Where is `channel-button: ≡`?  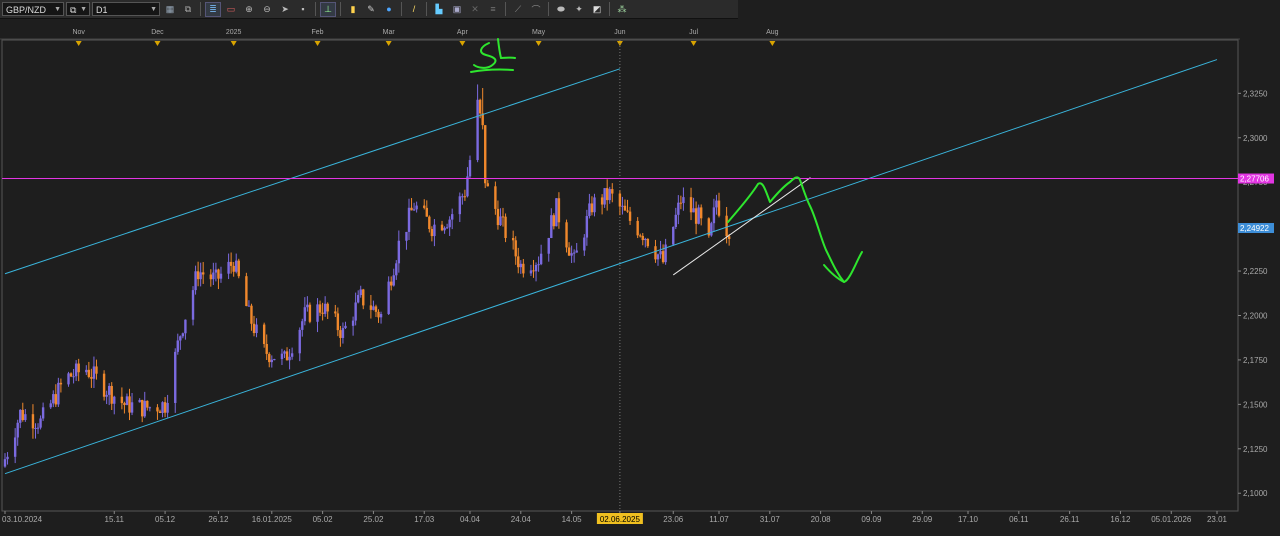 channel-button: ≡ is located at coordinates (493, 9).